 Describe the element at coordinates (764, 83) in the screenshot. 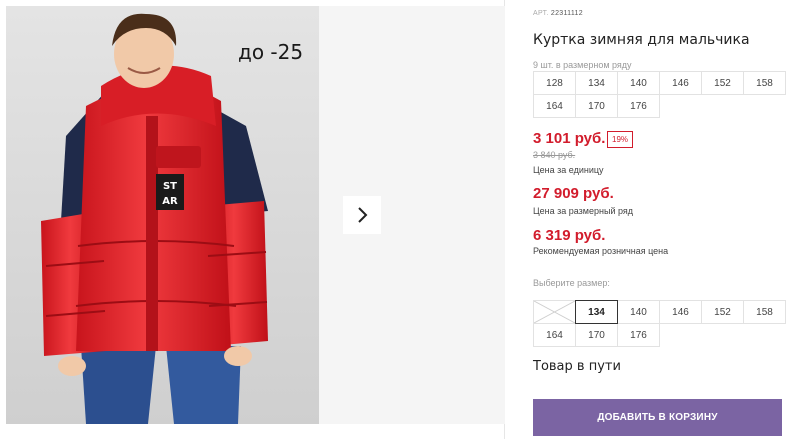

I see `pack-size-cell: 158` at that location.